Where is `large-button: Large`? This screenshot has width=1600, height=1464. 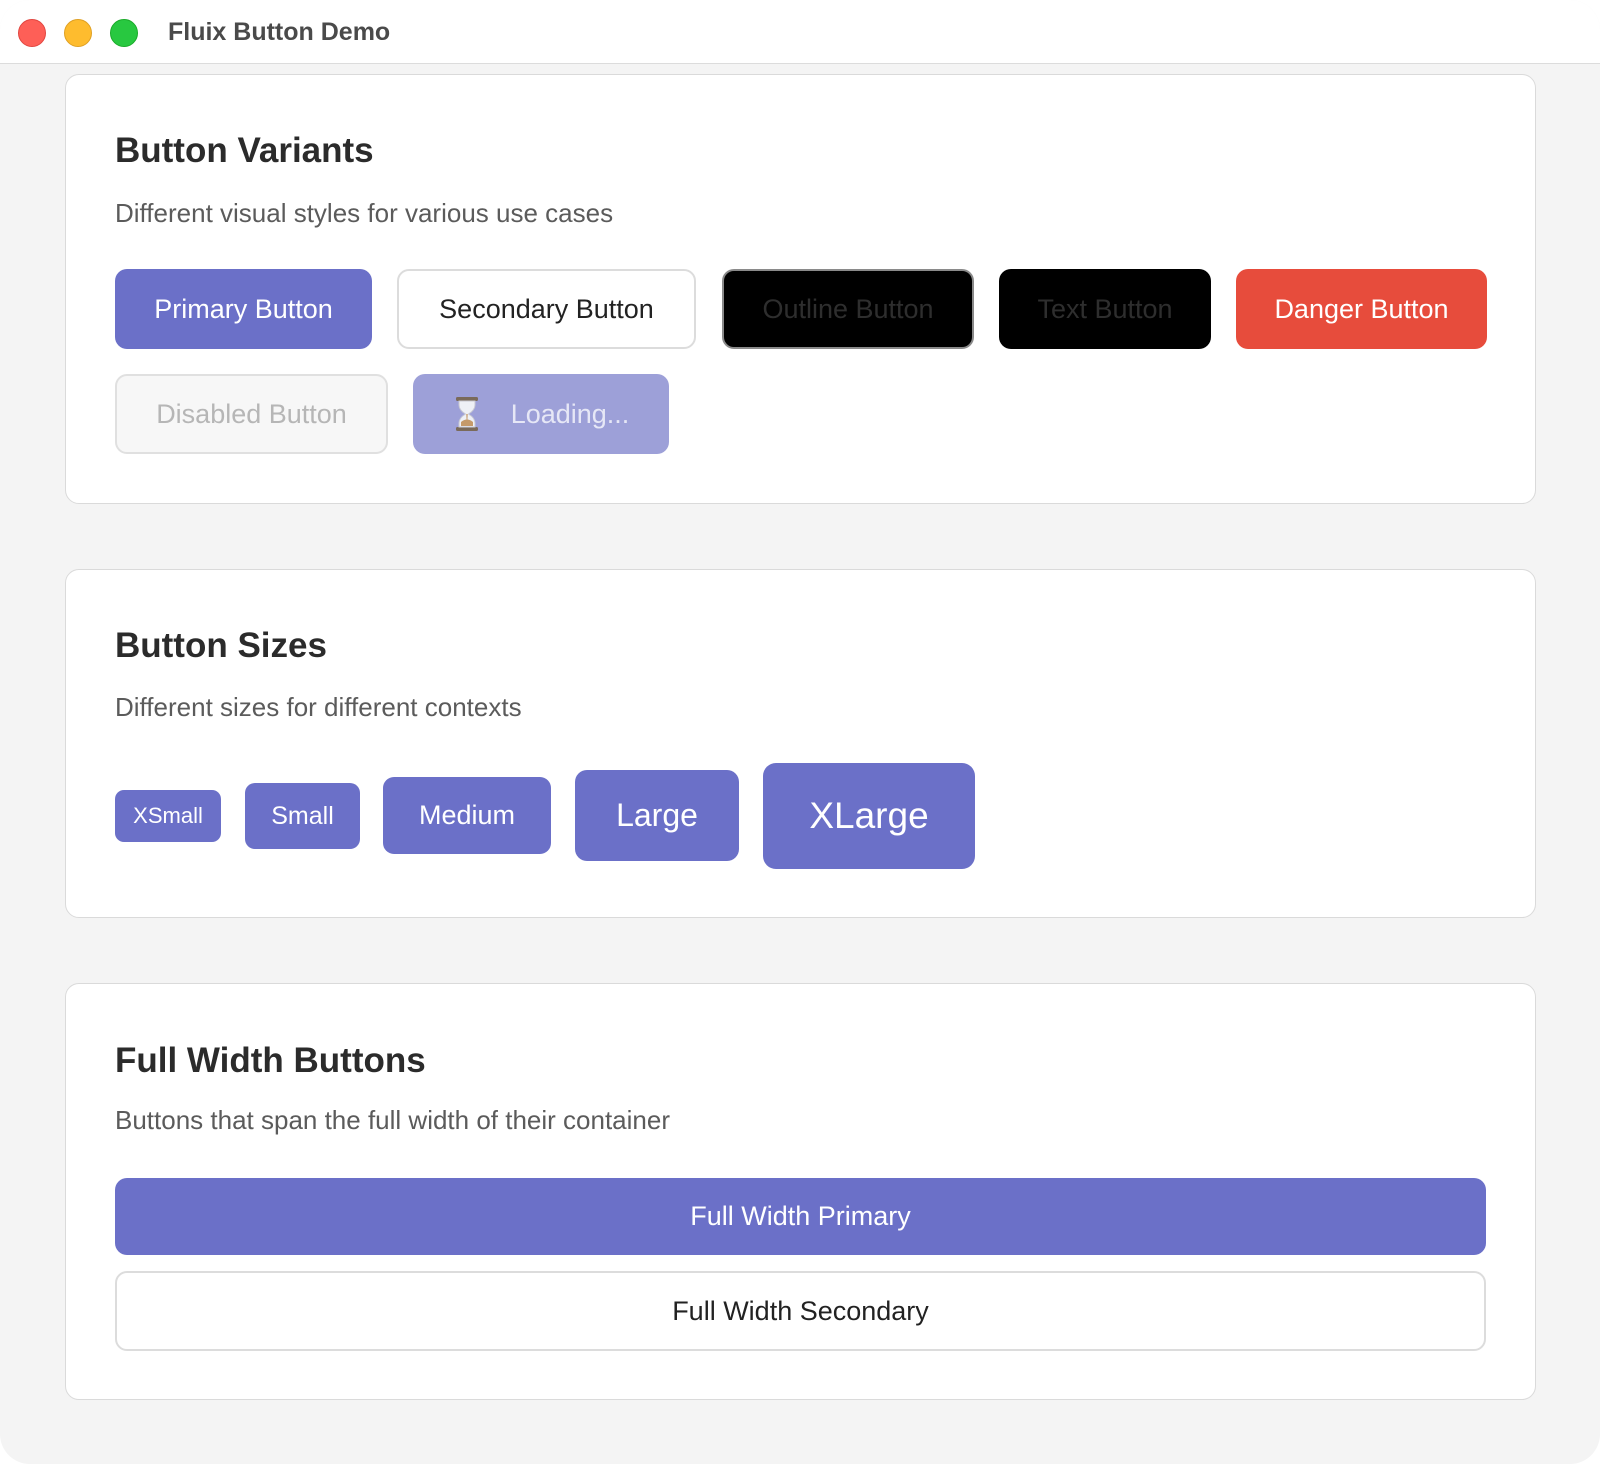
large-button: Large is located at coordinates (657, 815).